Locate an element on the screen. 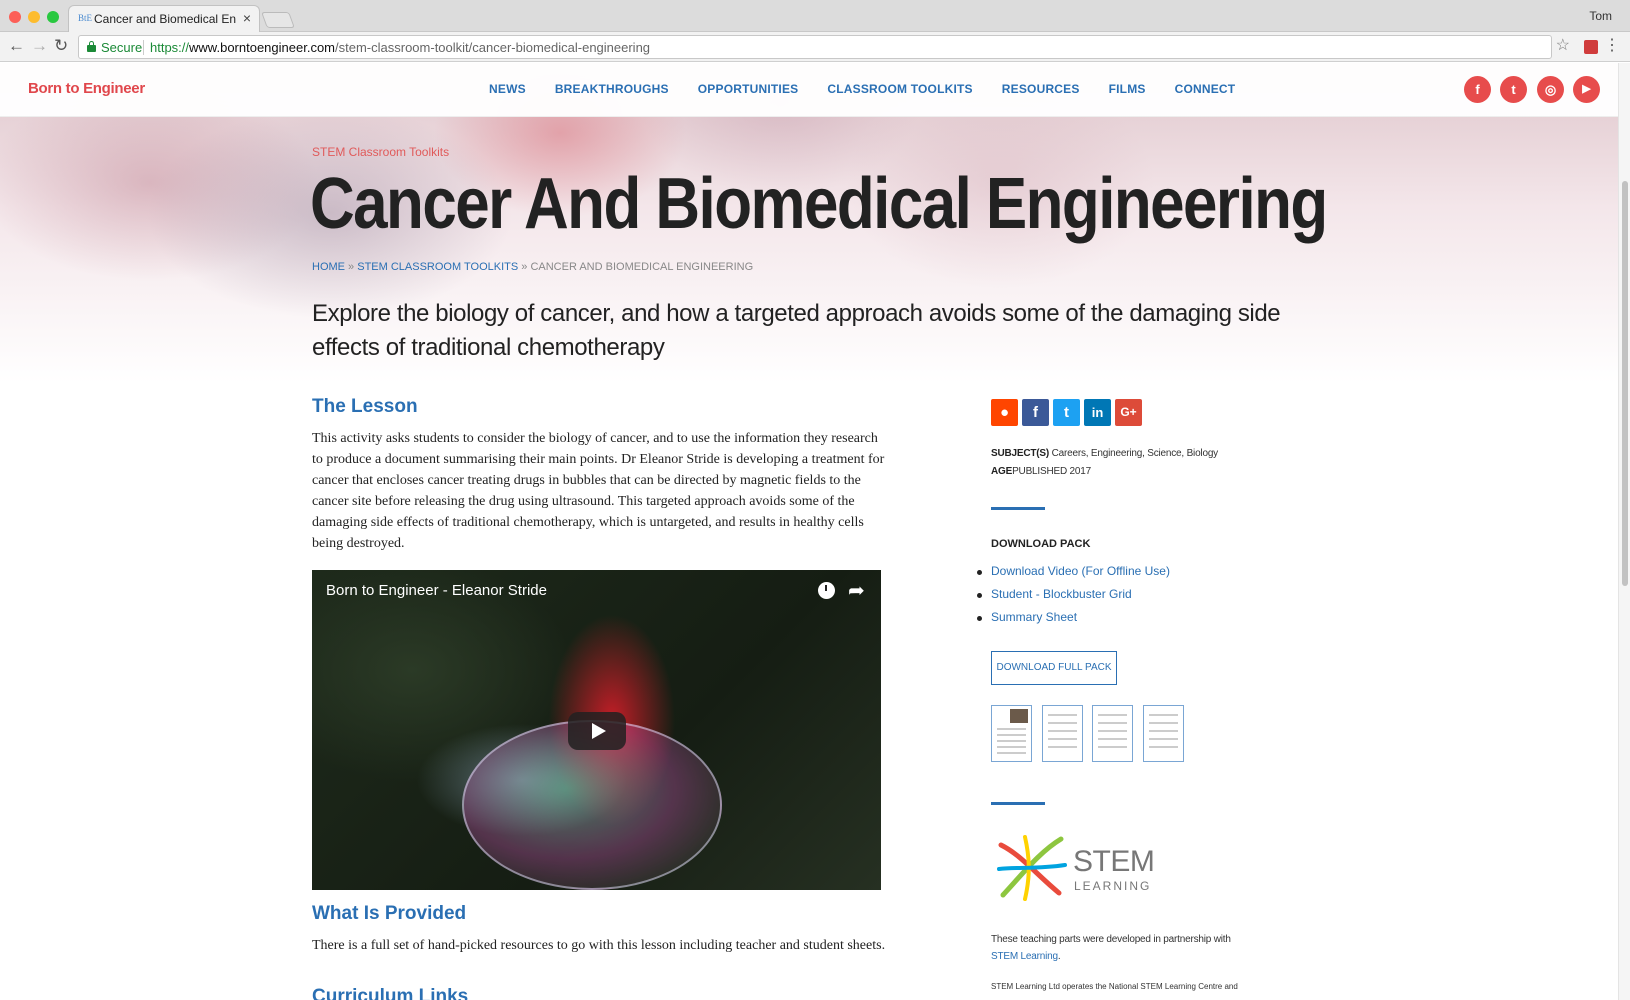 Image resolution: width=1630 pixels, height=1000 pixels. reddit-icon: ● is located at coordinates (1004, 412).